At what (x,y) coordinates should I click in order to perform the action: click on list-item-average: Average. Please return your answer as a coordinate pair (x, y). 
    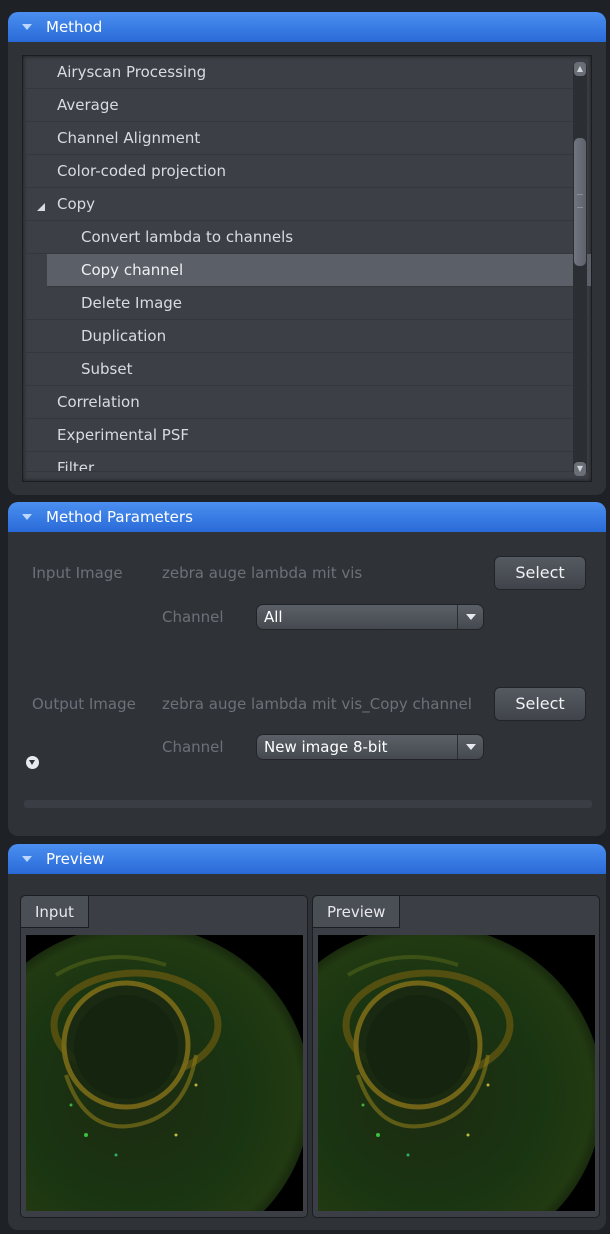
    Looking at the image, I should click on (307, 105).